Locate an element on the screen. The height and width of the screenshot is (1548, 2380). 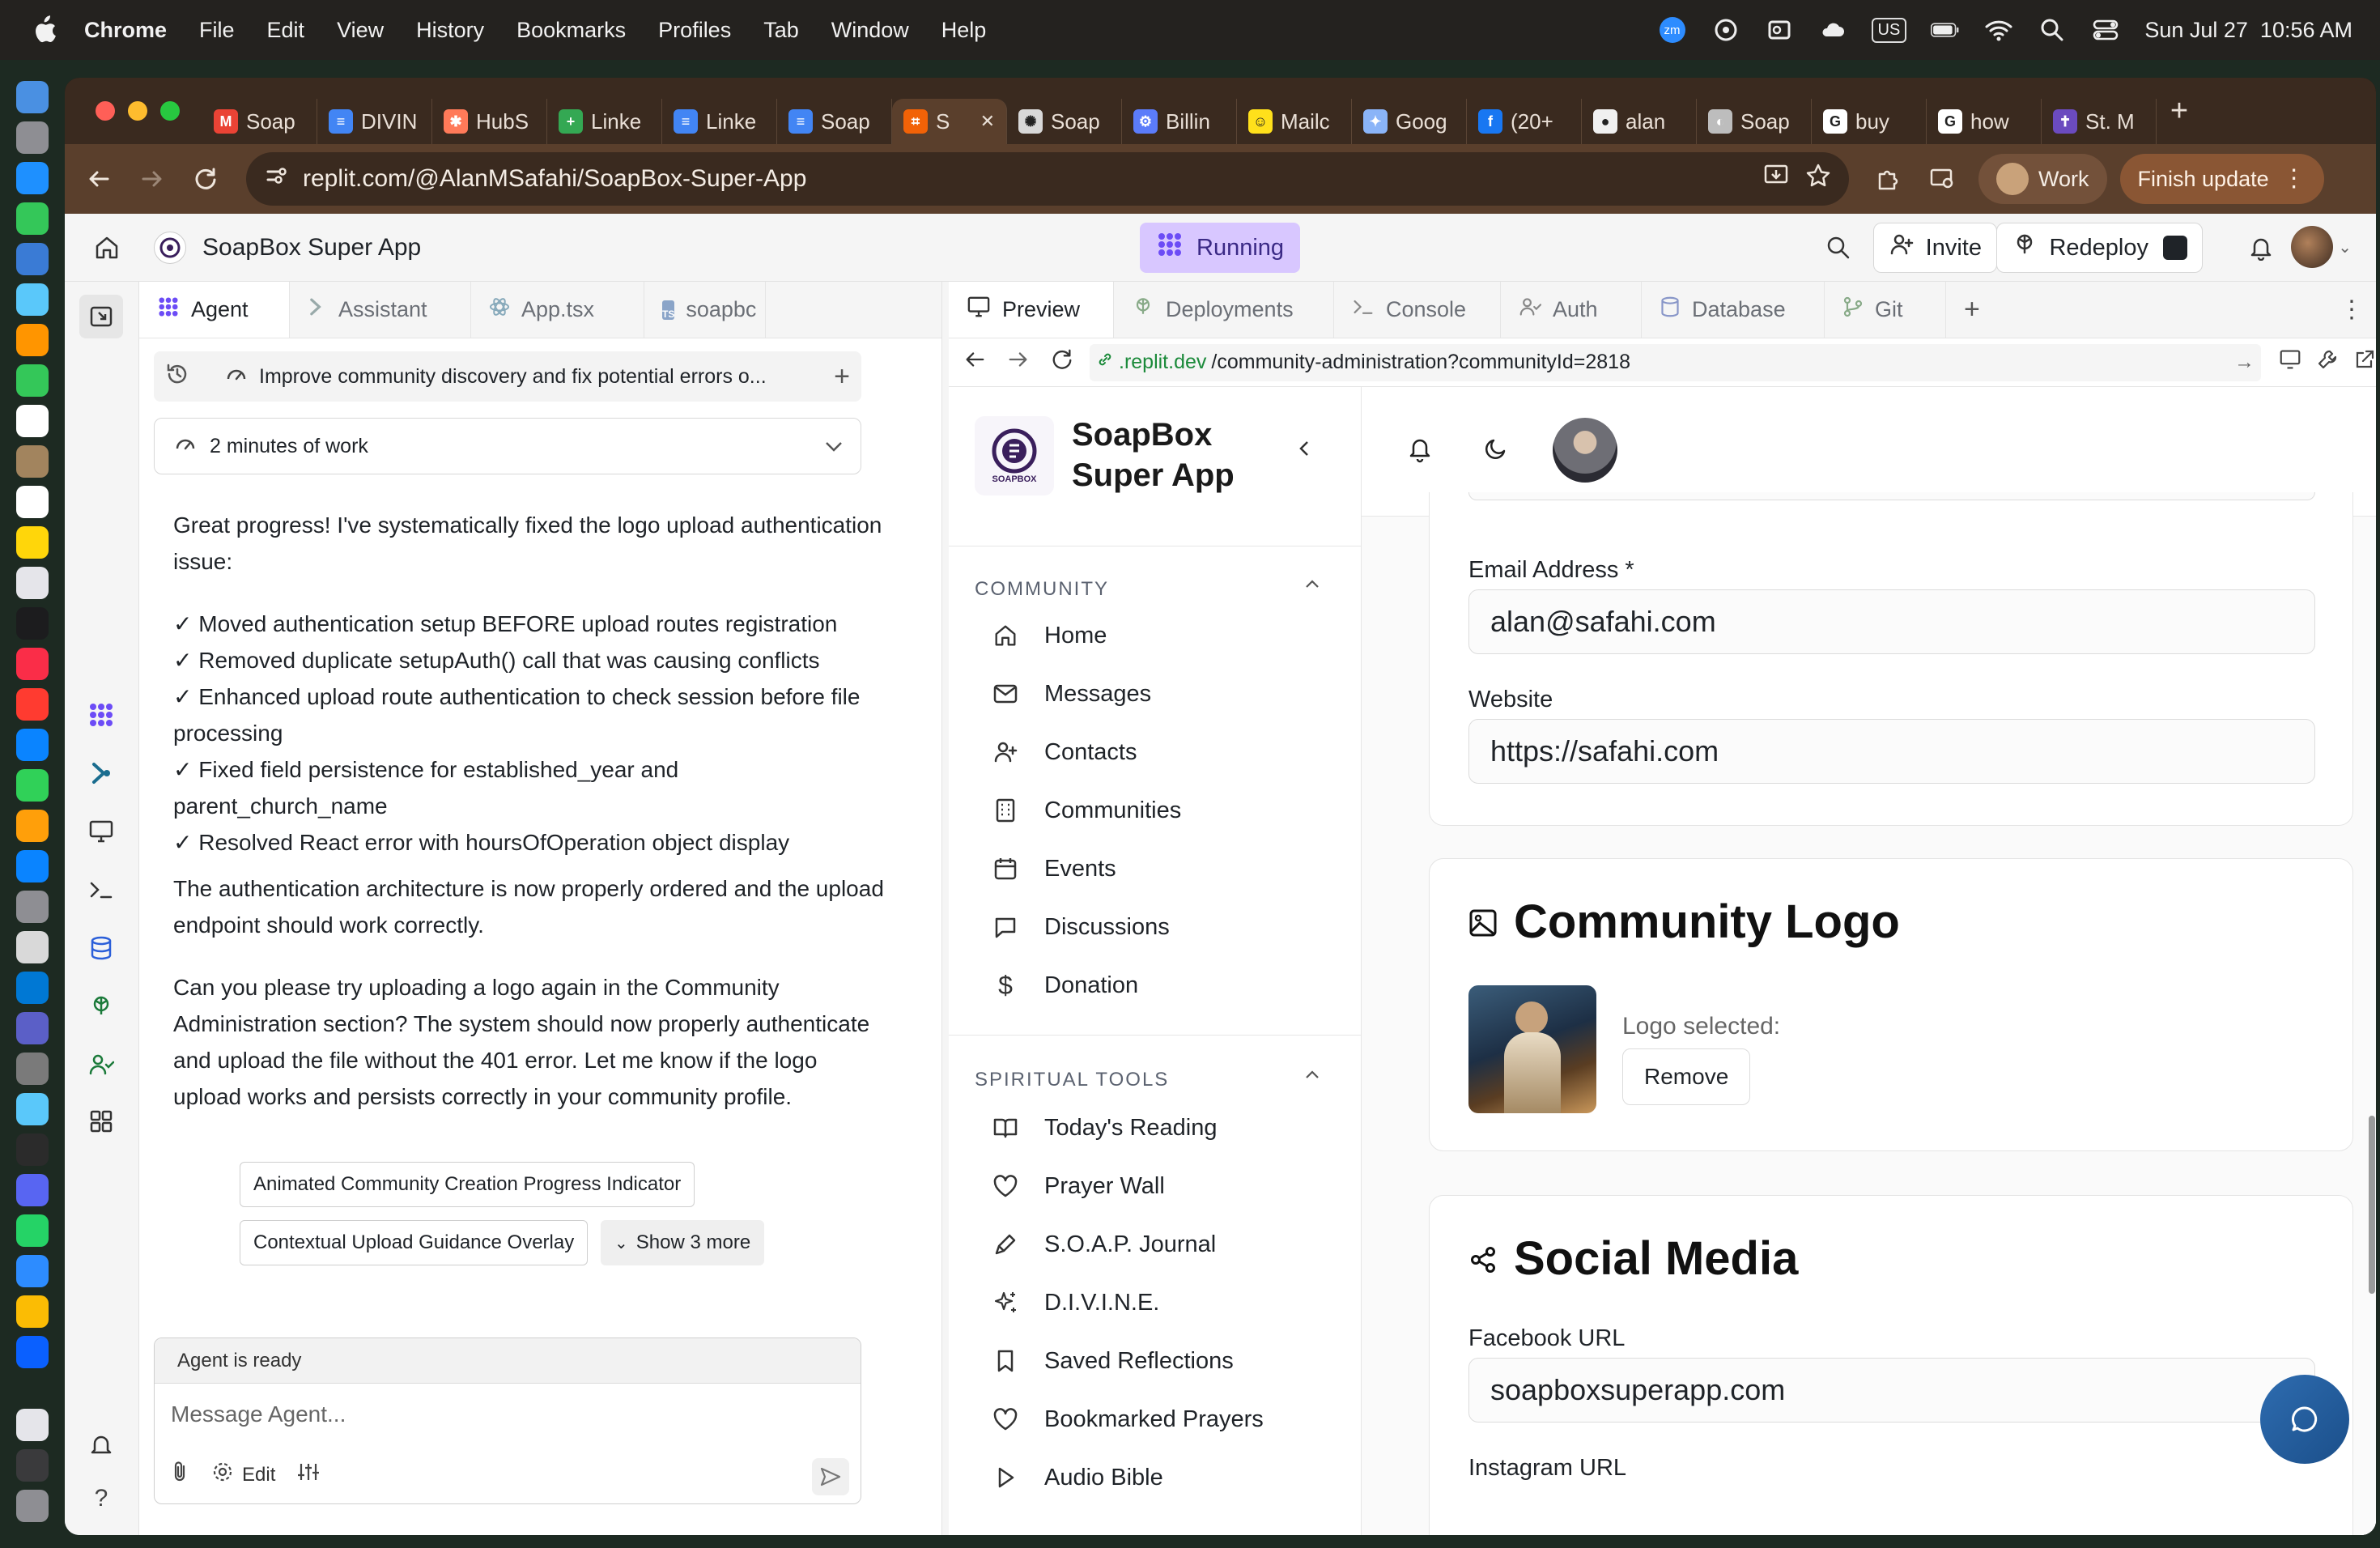
nav-communities: Communities is located at coordinates (1086, 811).